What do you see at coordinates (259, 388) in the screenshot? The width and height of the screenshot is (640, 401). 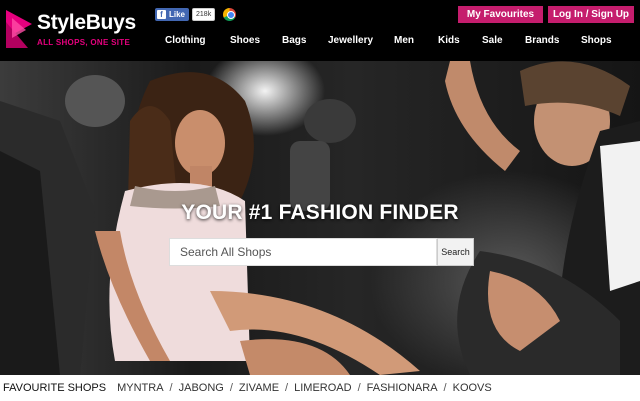 I see `shop-link-zivame: ZIVAME` at bounding box center [259, 388].